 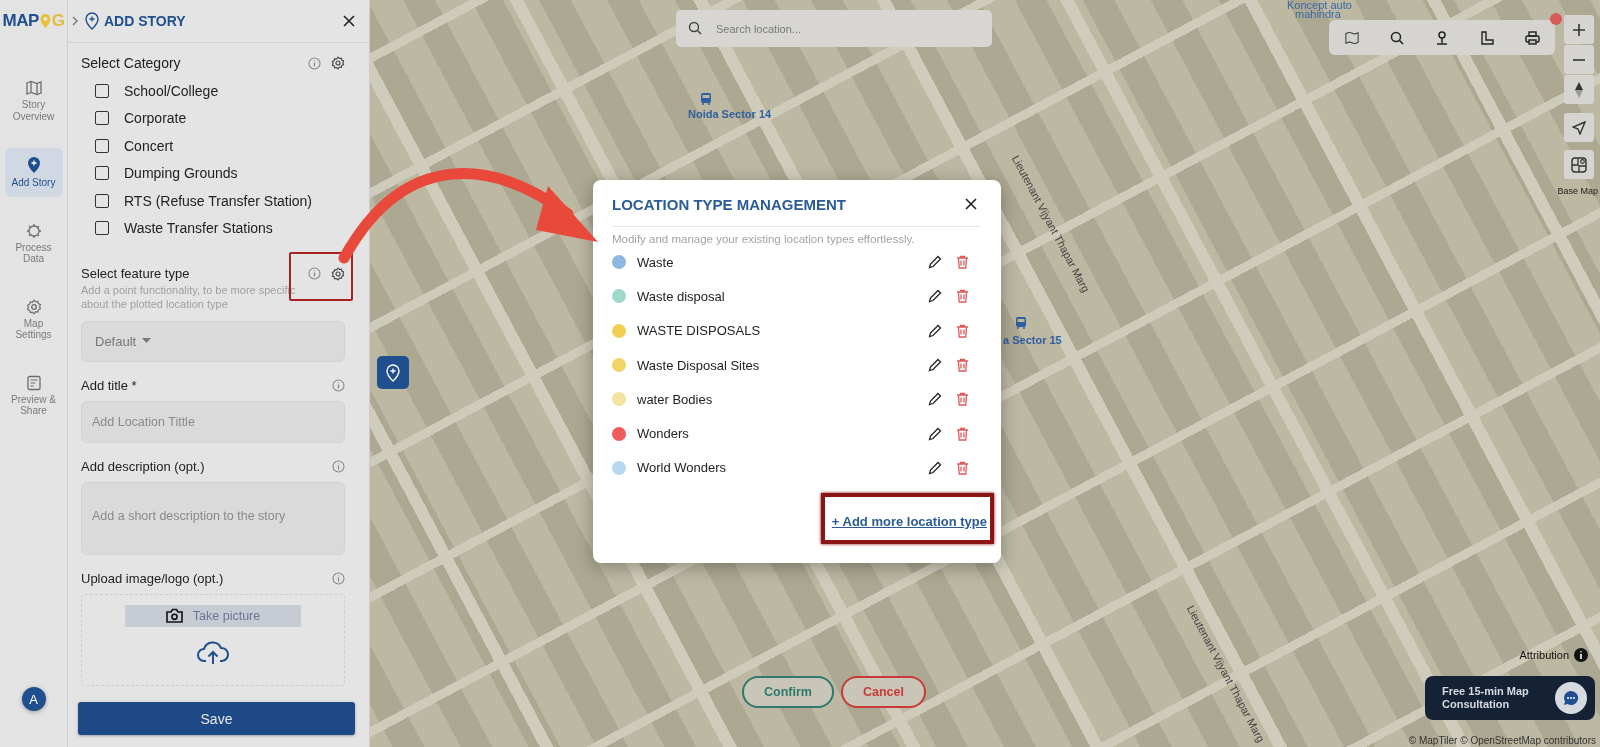 What do you see at coordinates (682, 468) in the screenshot?
I see `location-type-name: World Wonders` at bounding box center [682, 468].